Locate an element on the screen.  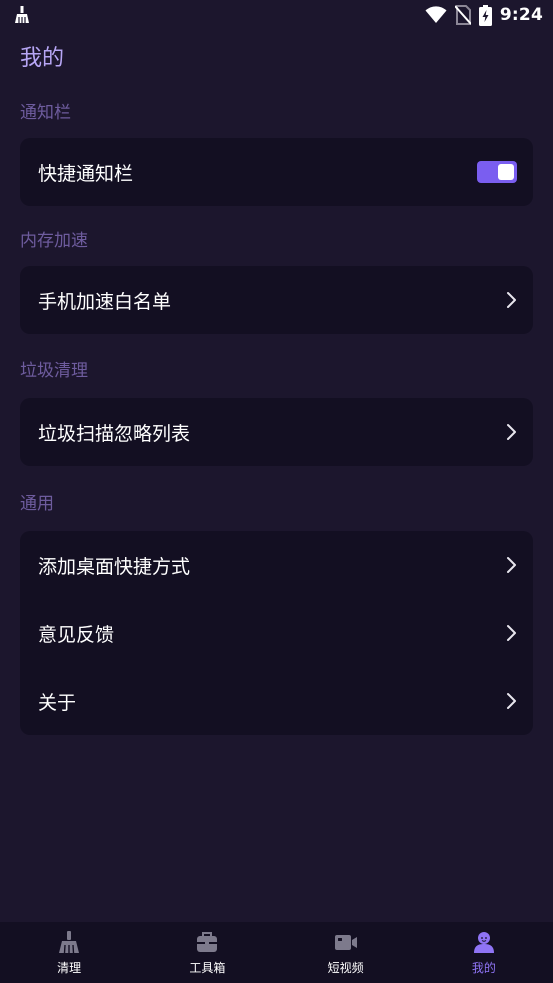
nav-item-mine: 我的 is located at coordinates (484, 952).